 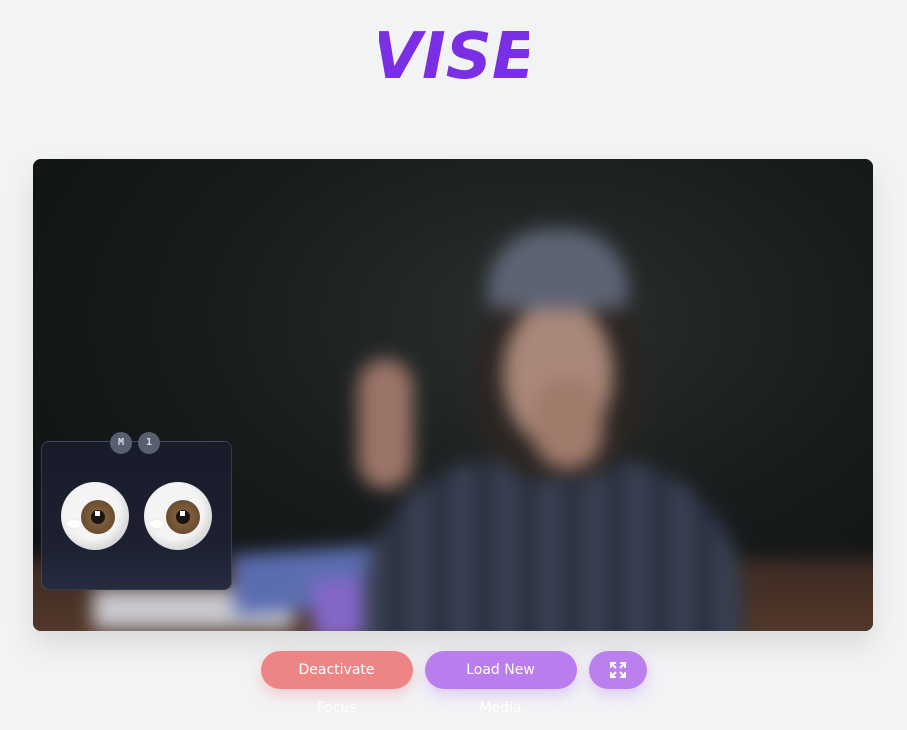 I want to click on brand-logo: VISE, so click(x=453, y=57).